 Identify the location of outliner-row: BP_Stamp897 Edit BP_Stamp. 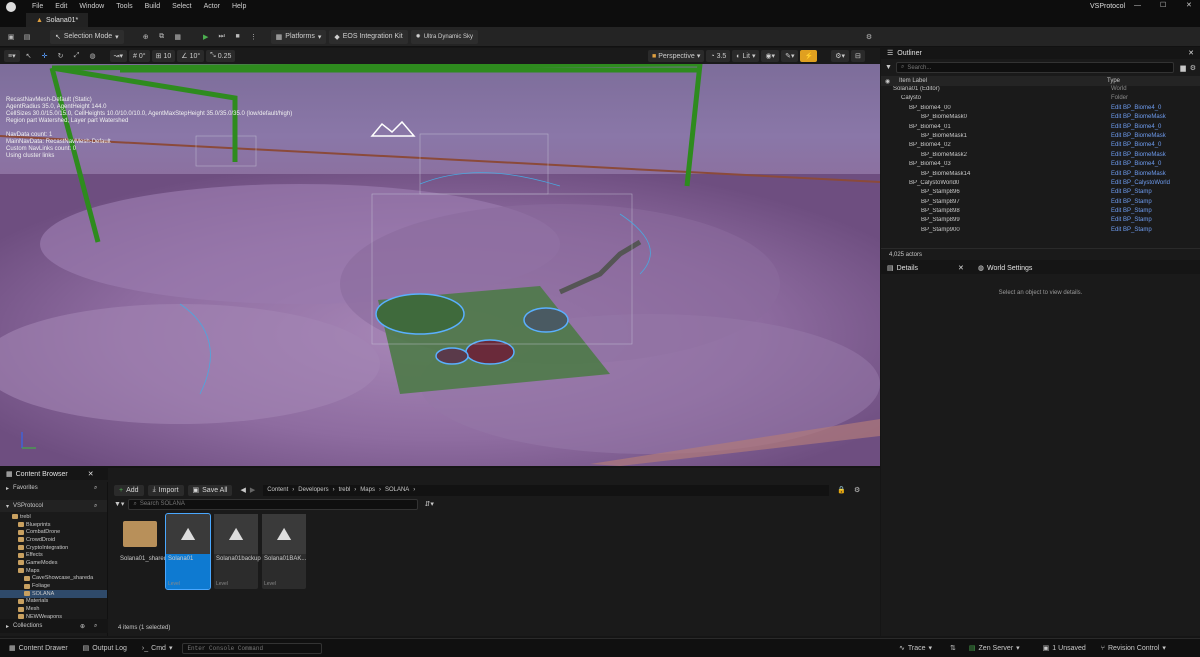
(1042, 203).